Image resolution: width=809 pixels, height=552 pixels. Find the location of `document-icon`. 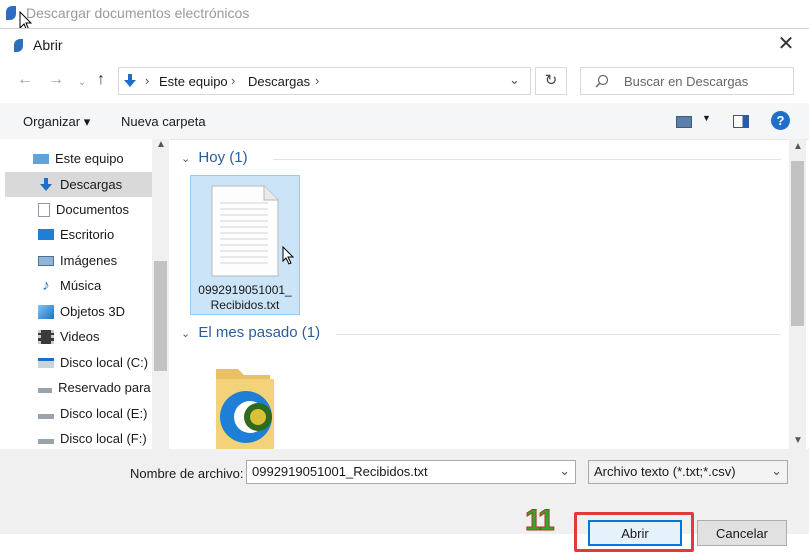

document-icon is located at coordinates (44, 209).